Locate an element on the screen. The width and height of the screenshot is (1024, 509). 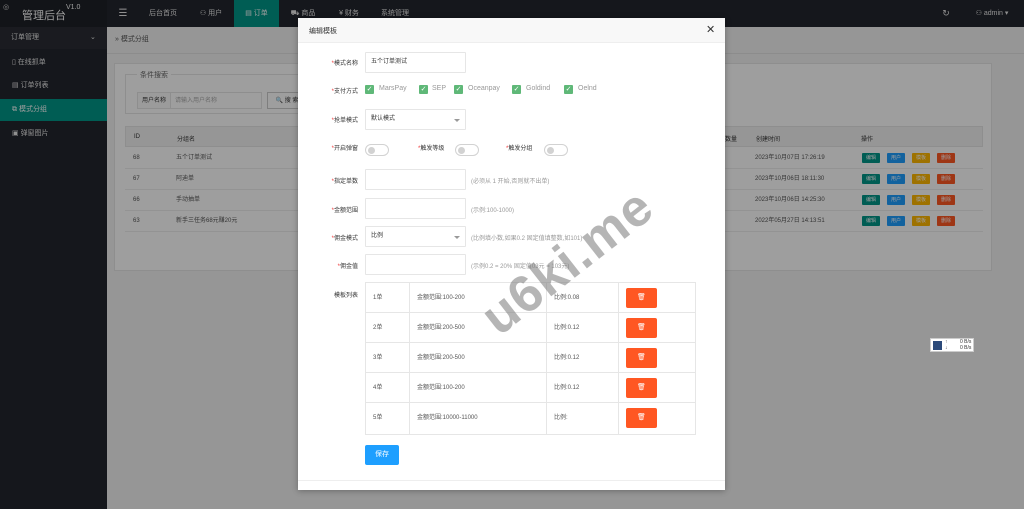
checkbox-oelnd: ✓ is located at coordinates (568, 89).